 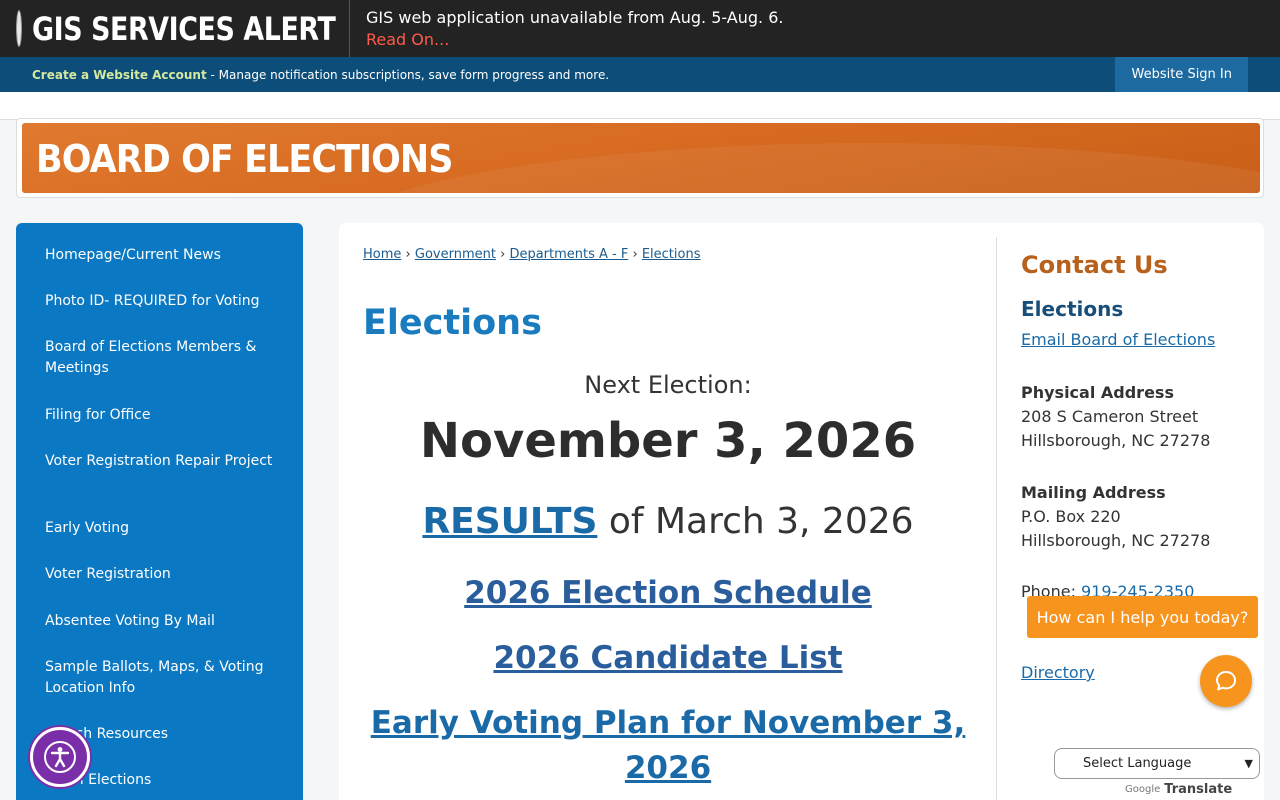 I want to click on banner: BOARD OF ELECTIONS, so click(x=641, y=158).